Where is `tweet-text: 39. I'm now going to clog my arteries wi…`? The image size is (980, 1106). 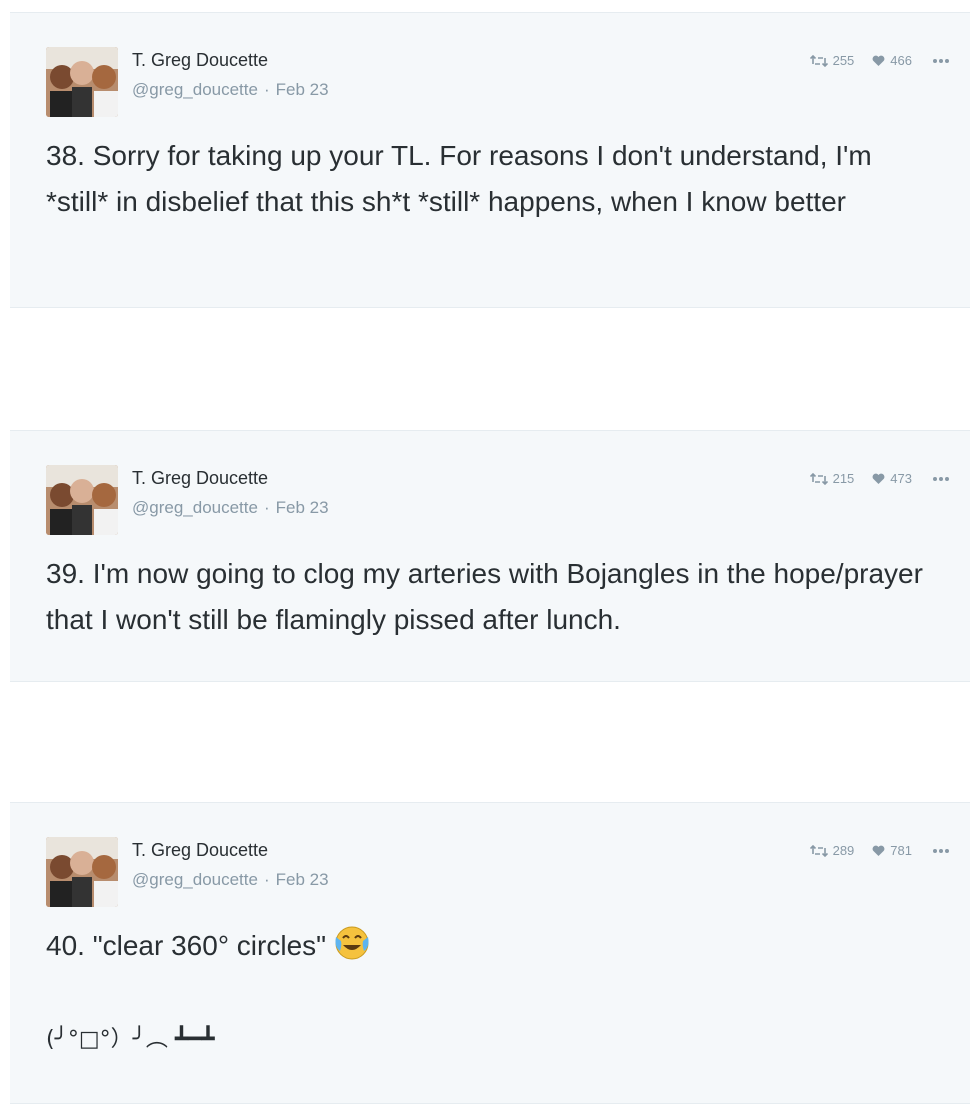 tweet-text: 39. I'm now going to clog my arteries wi… is located at coordinates (488, 596).